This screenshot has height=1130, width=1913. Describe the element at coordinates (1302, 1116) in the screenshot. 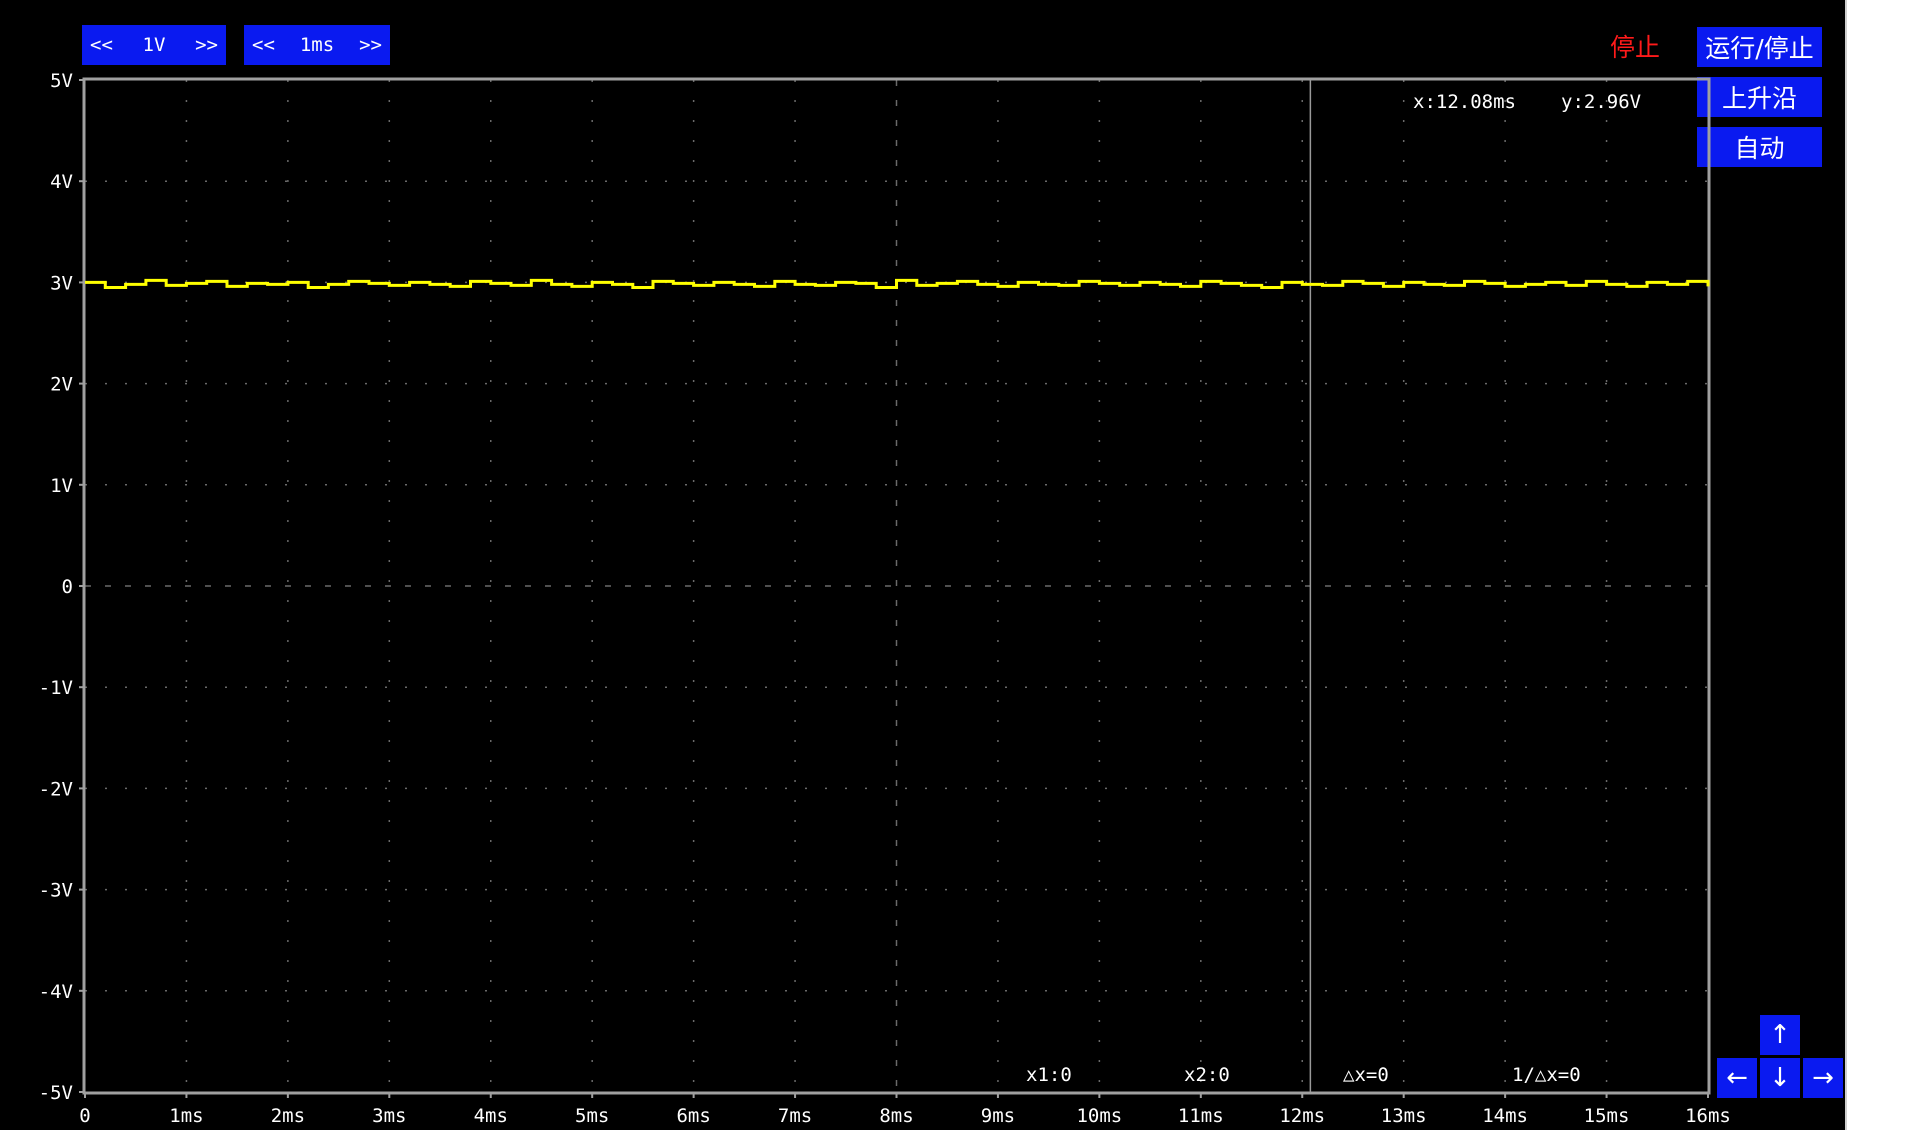

I see `x-tick-label: 12ms` at that location.